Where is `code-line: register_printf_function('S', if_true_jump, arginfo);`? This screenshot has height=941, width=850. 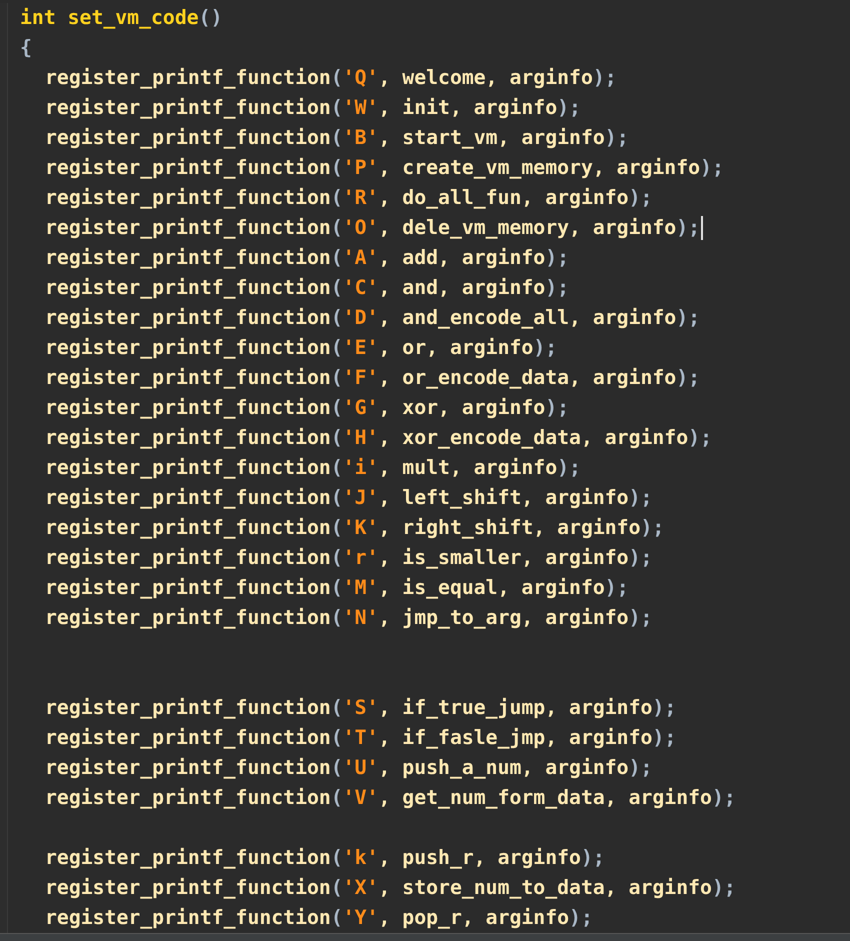 code-line: register_printf_function('S', if_true_jump, arginfo); is located at coordinates (360, 708).